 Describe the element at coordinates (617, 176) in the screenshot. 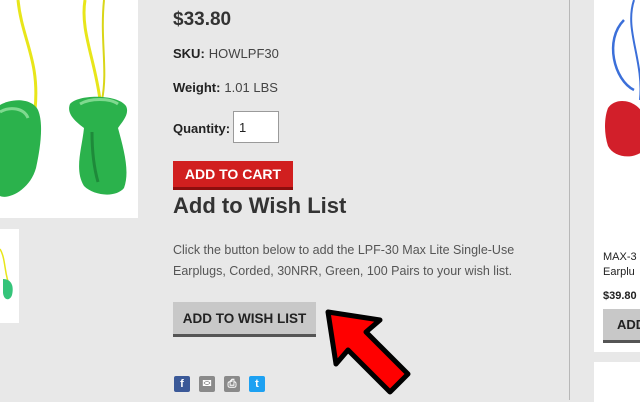

I see `related-product-card: MAX-3 Earplu $39.80 ADD` at that location.